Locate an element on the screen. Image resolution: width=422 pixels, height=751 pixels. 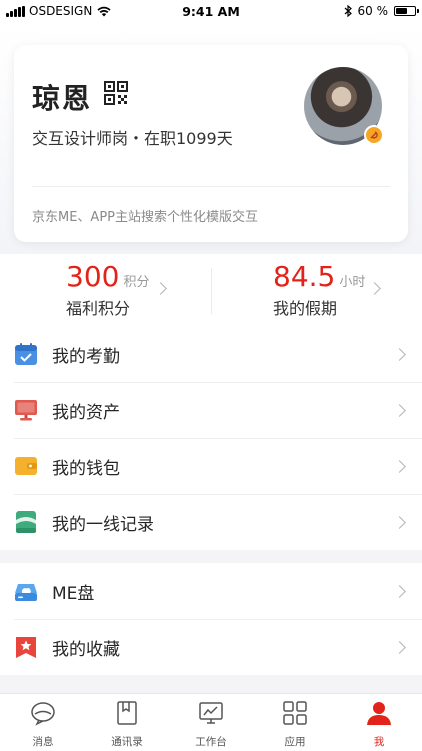
party-badge-icon is located at coordinates (374, 135).